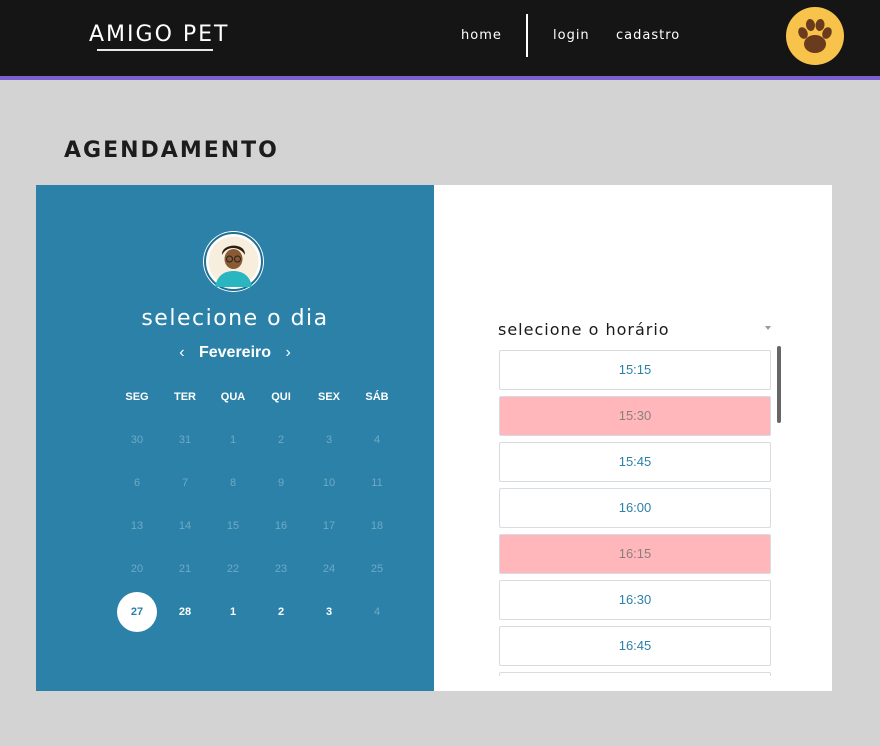 This screenshot has height=746, width=880. What do you see at coordinates (328, 397) in the screenshot?
I see `weekday-label: SEX` at bounding box center [328, 397].